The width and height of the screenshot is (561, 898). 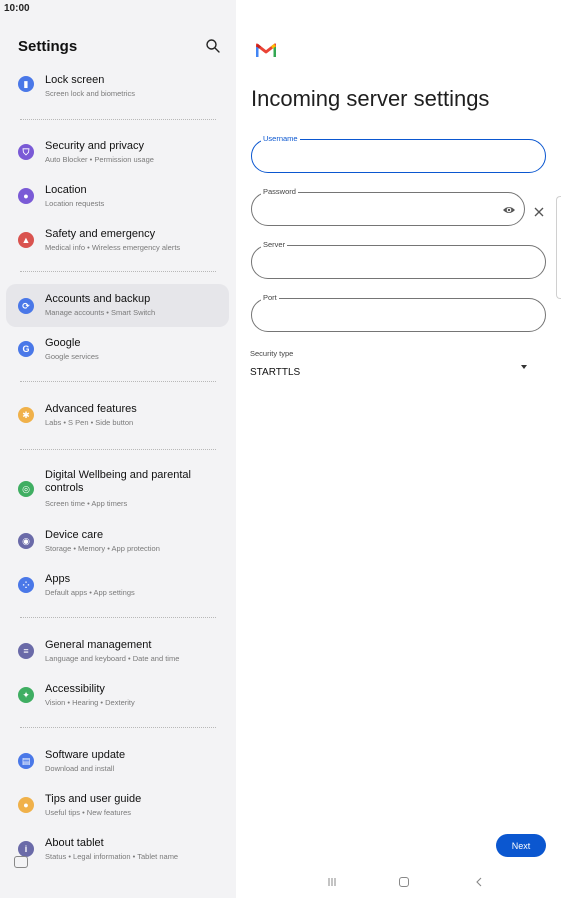 I want to click on sidebar-item-subtitle: Location requests, so click(x=75, y=203).